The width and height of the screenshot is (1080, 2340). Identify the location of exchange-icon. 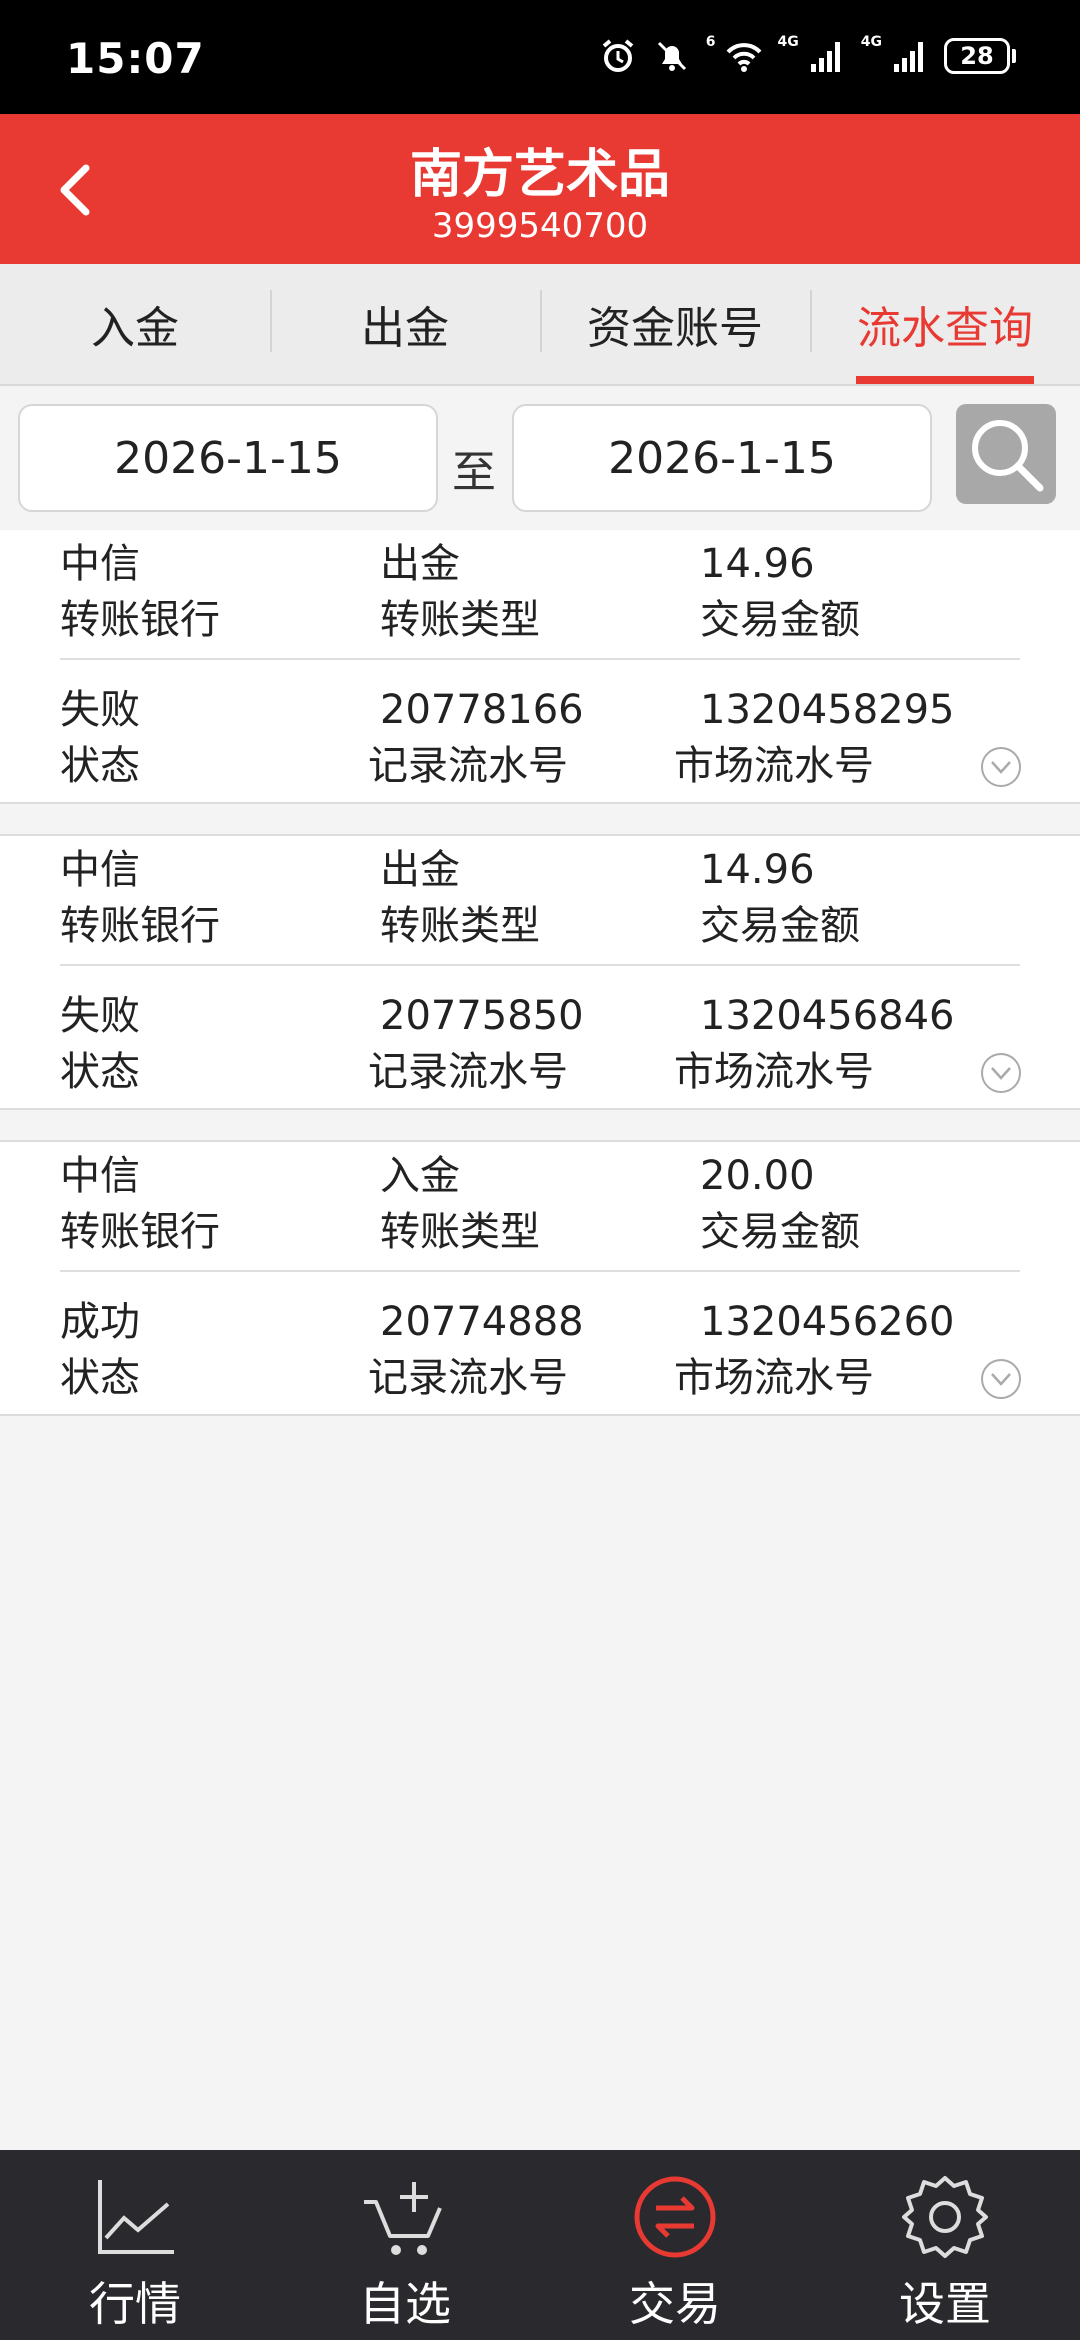
(675, 2217).